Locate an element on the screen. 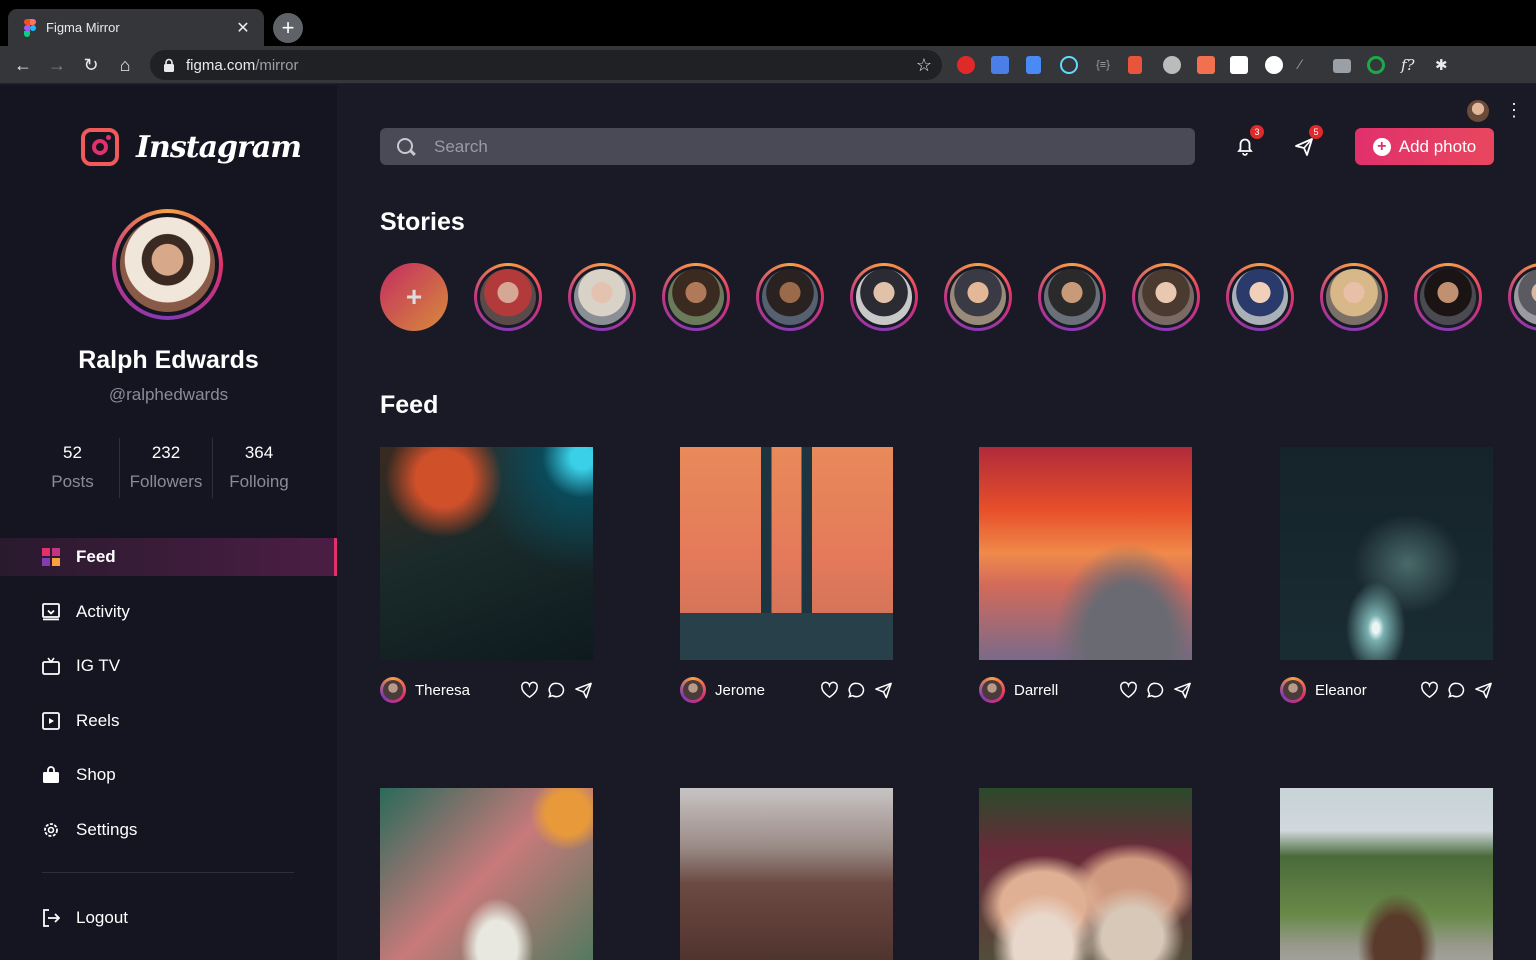  messages-button: 5 is located at coordinates (1306, 143).